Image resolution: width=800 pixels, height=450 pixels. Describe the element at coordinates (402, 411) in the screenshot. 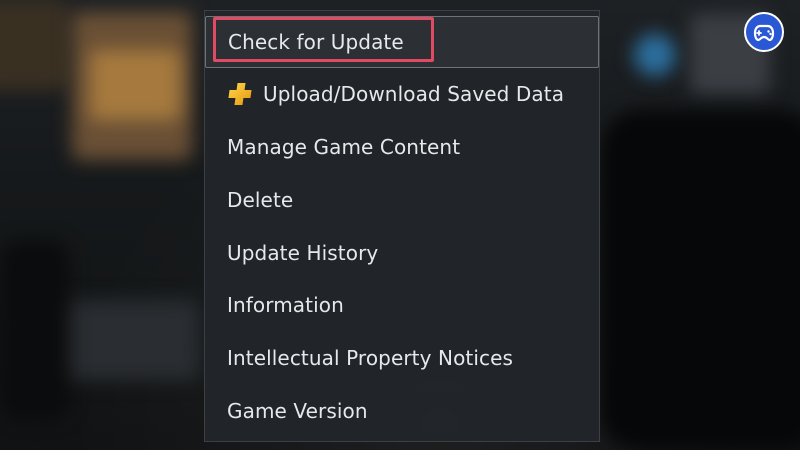

I see `menu-item-game-version: Game Version` at that location.